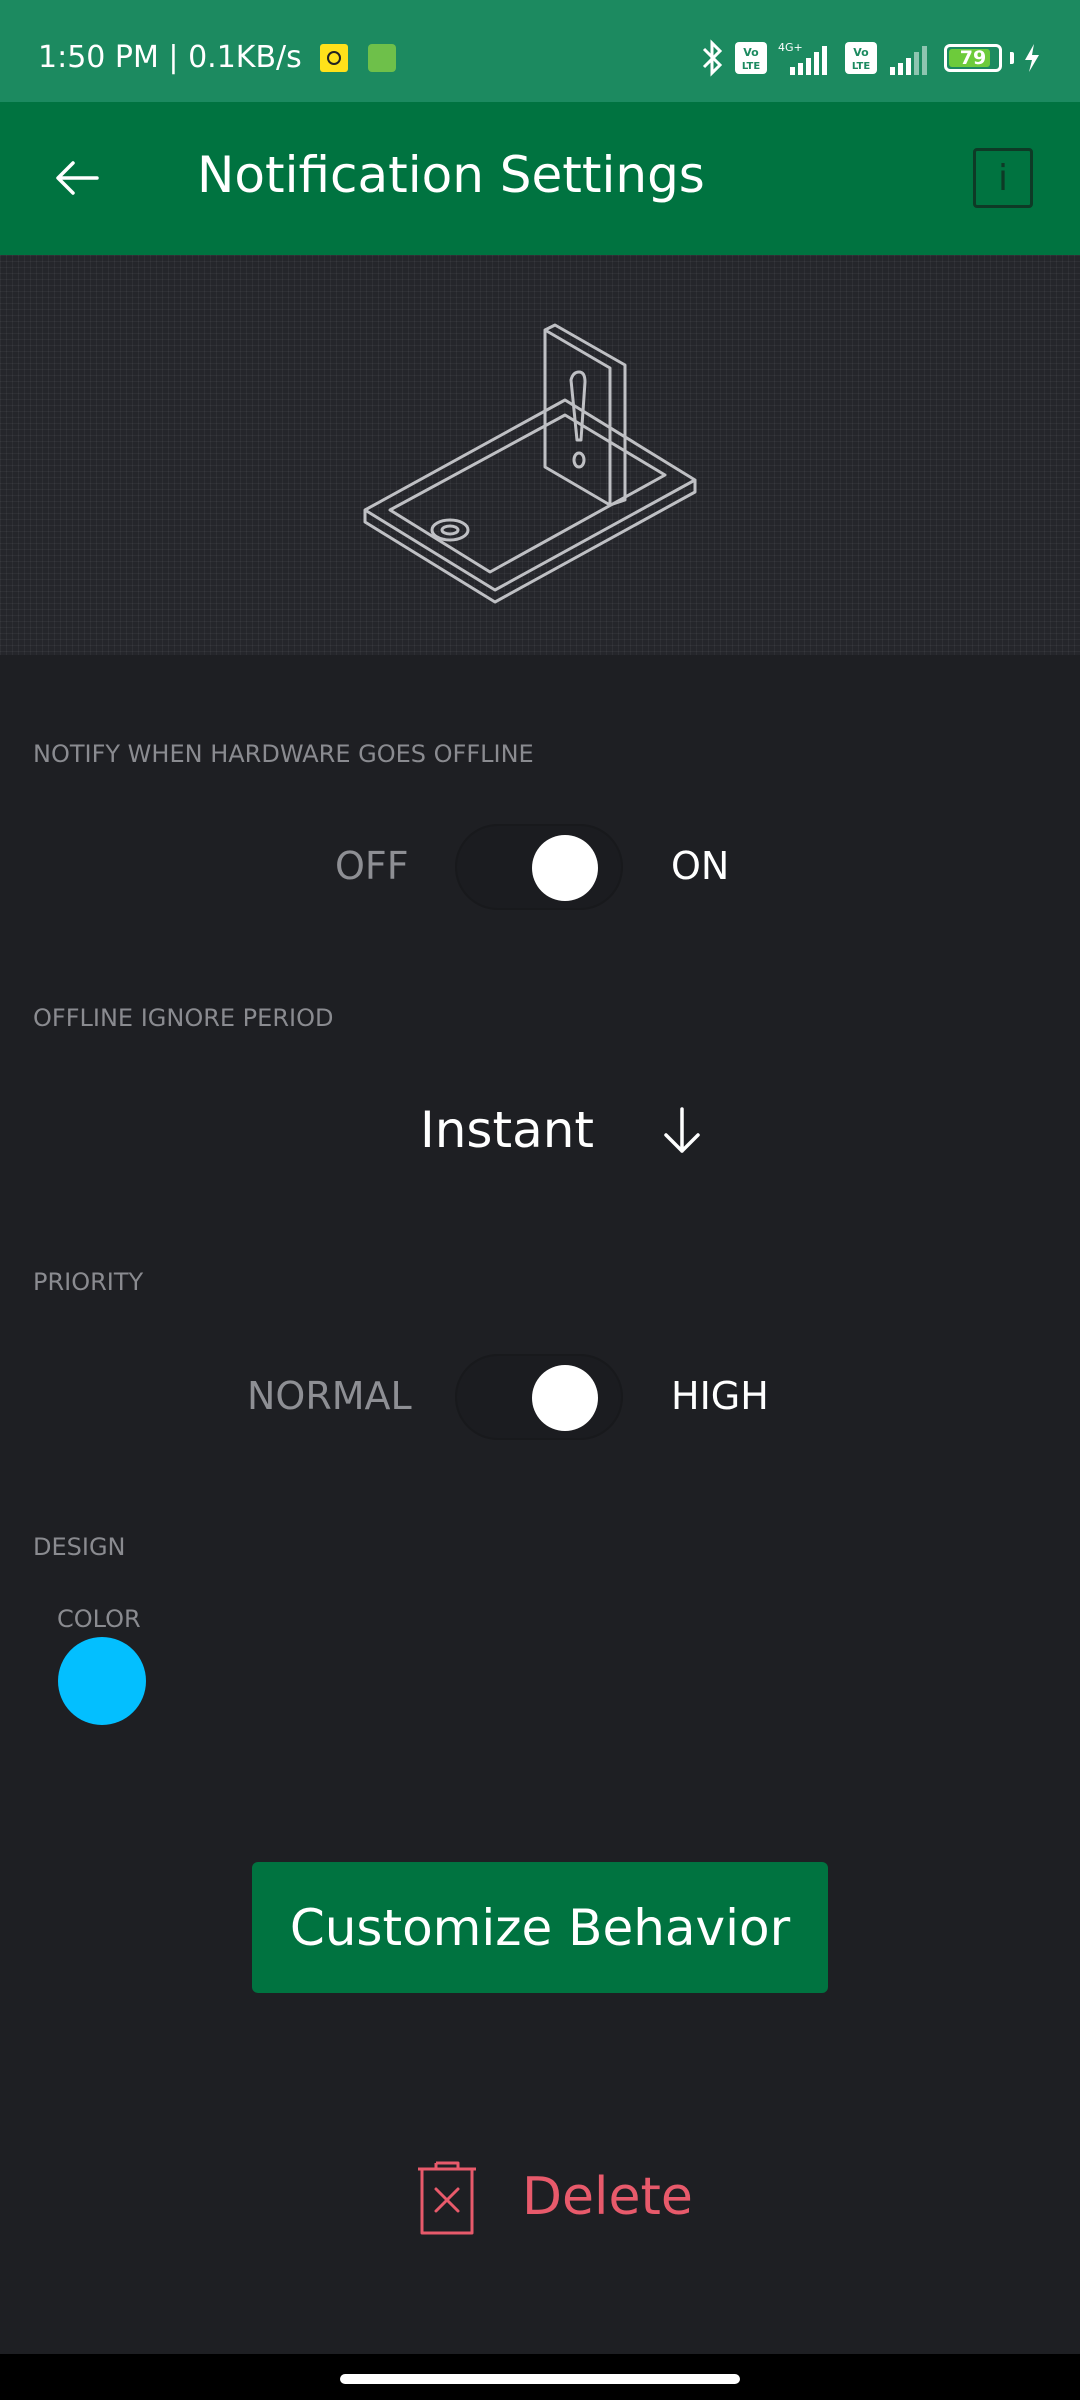  Describe the element at coordinates (700, 866) in the screenshot. I see `toggle-on-label: ON` at that location.